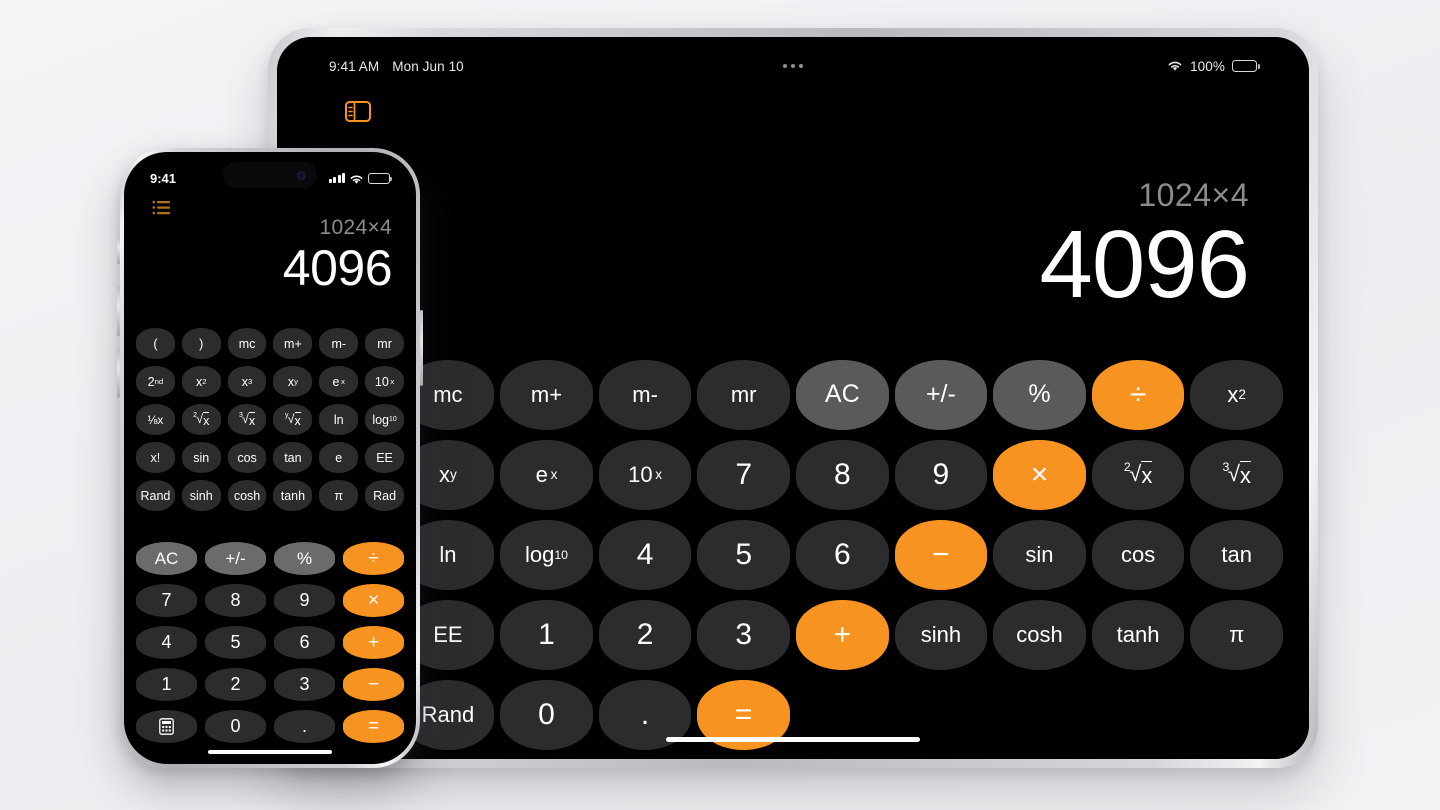 Image resolution: width=1440 pixels, height=810 pixels. I want to click on action-button, so click(118, 250).